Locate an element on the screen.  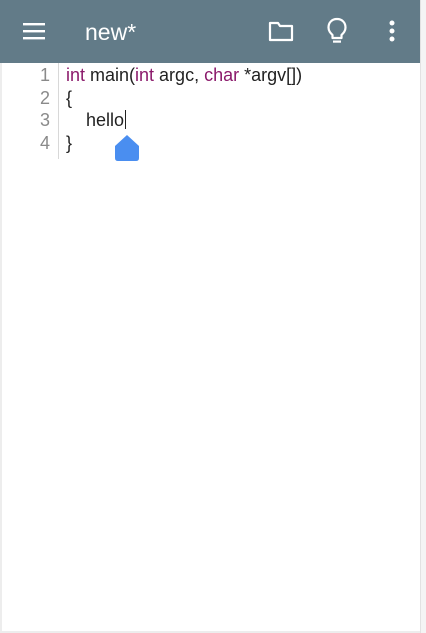
code-token: argc, is located at coordinates (179, 75).